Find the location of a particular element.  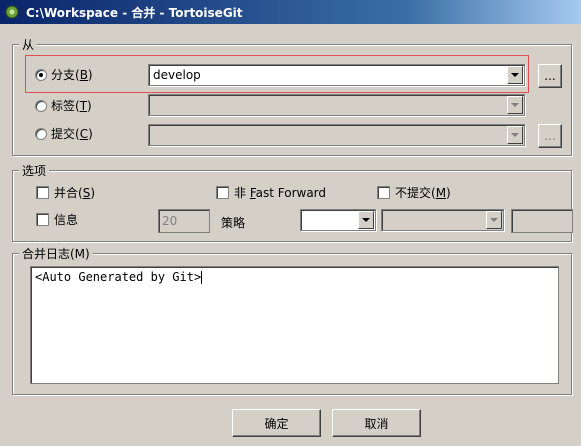

branch-combo: develop is located at coordinates (336, 75).